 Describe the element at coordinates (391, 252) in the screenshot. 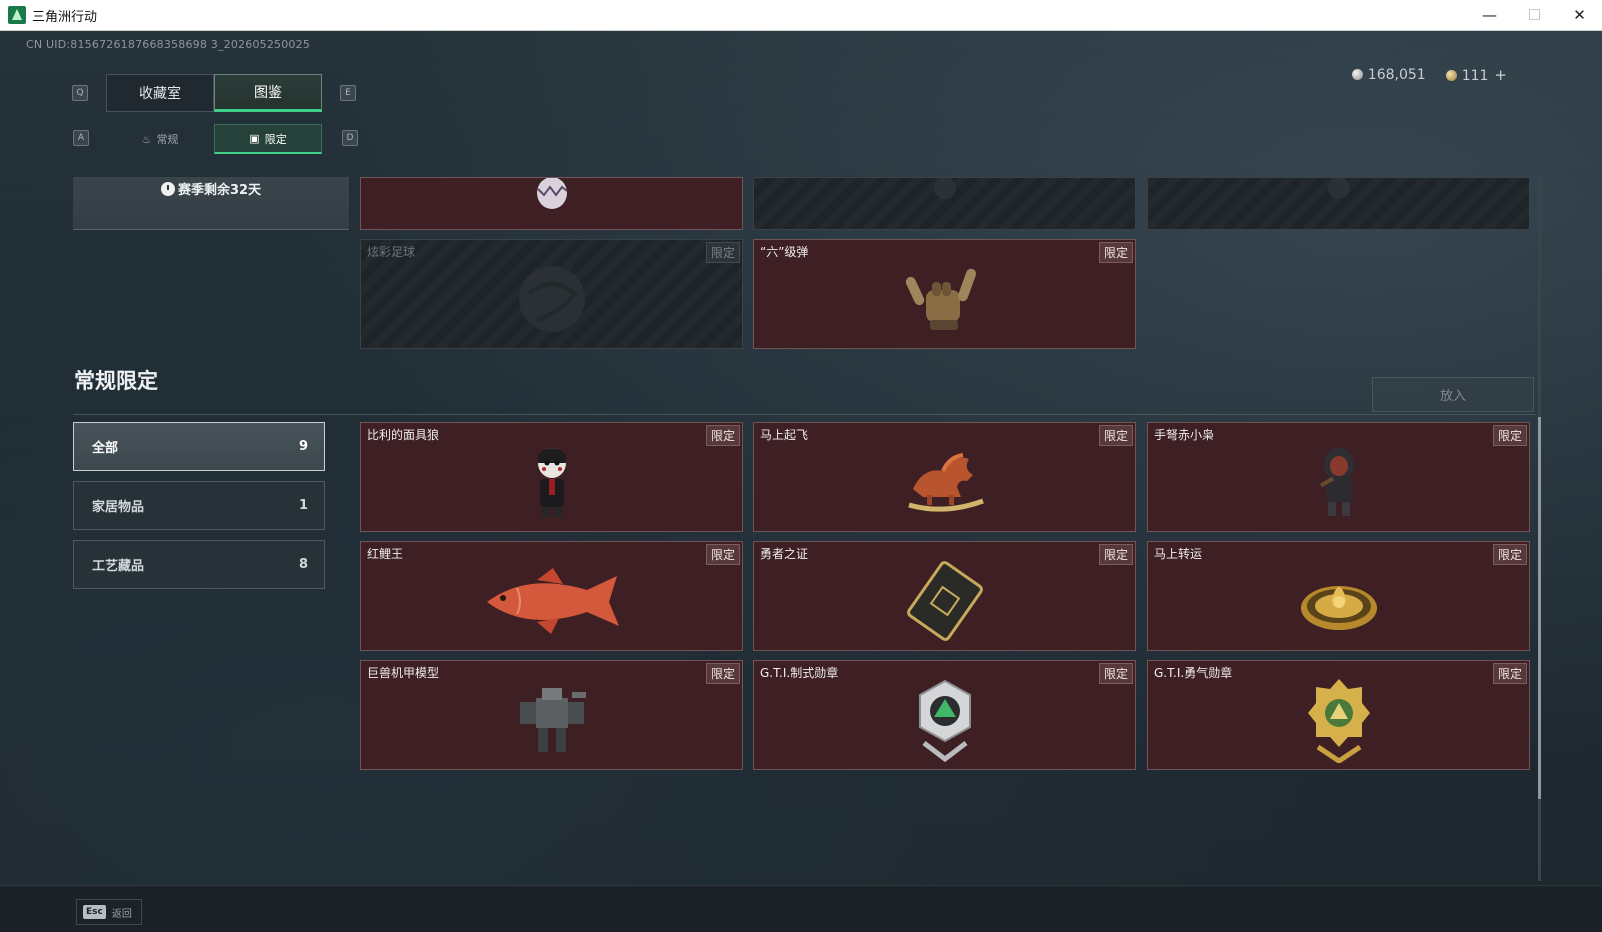

I see `card-name: 炫彩足球` at that location.